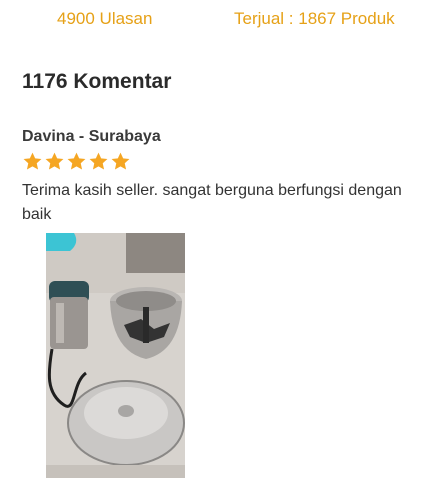 Image resolution: width=421 pixels, height=500 pixels. I want to click on review-stats-row: 4900 Ulasan Terjual : 1867 Produk, so click(210, 22).